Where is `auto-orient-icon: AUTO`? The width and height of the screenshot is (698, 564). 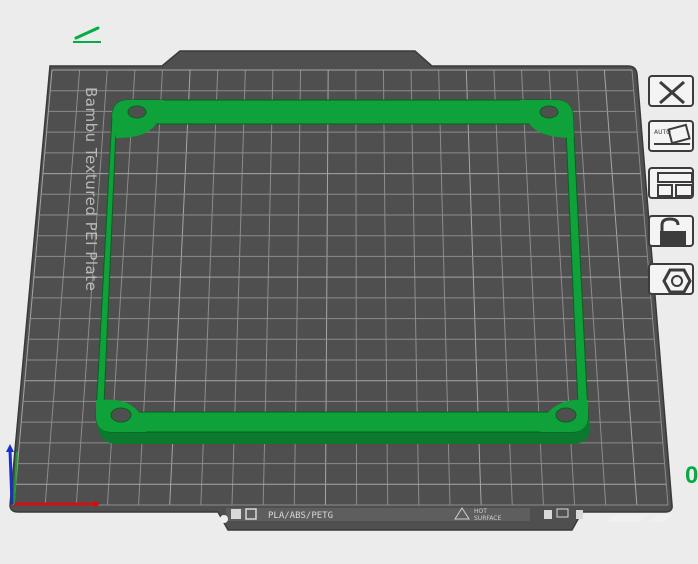 auto-orient-icon: AUTO is located at coordinates (672, 134).